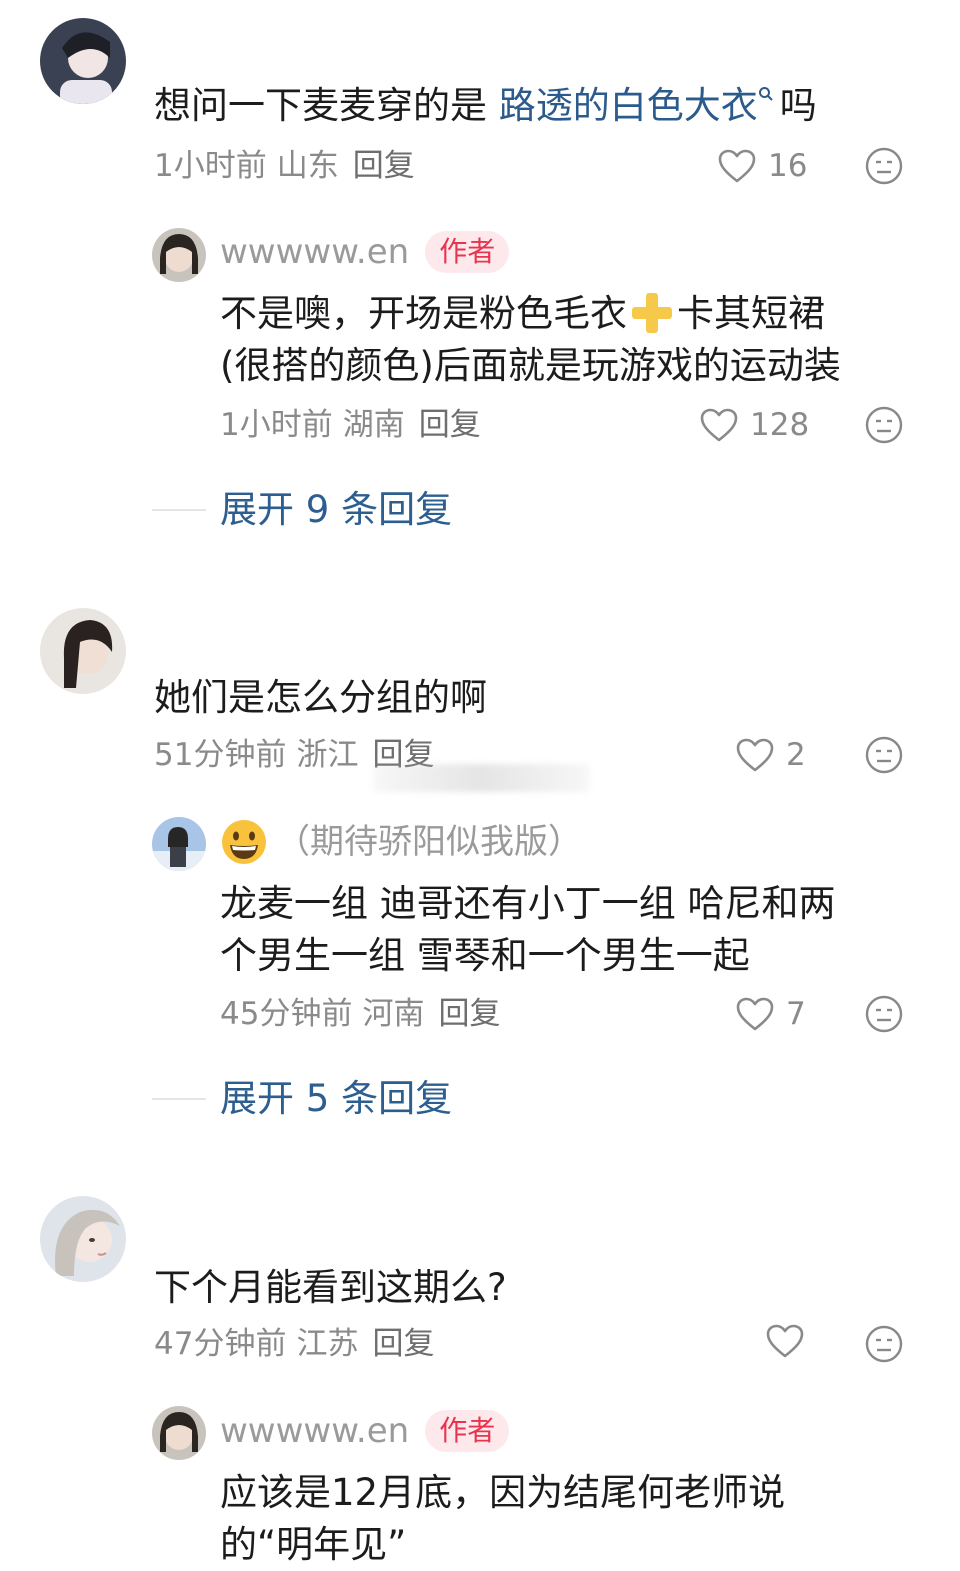 The width and height of the screenshot is (960, 1571). Describe the element at coordinates (327, 755) in the screenshot. I see `location: 浙江` at that location.